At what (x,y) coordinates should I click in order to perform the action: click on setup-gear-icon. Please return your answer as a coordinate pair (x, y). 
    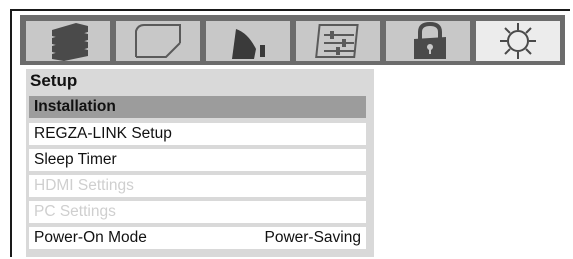
    Looking at the image, I should click on (518, 41).